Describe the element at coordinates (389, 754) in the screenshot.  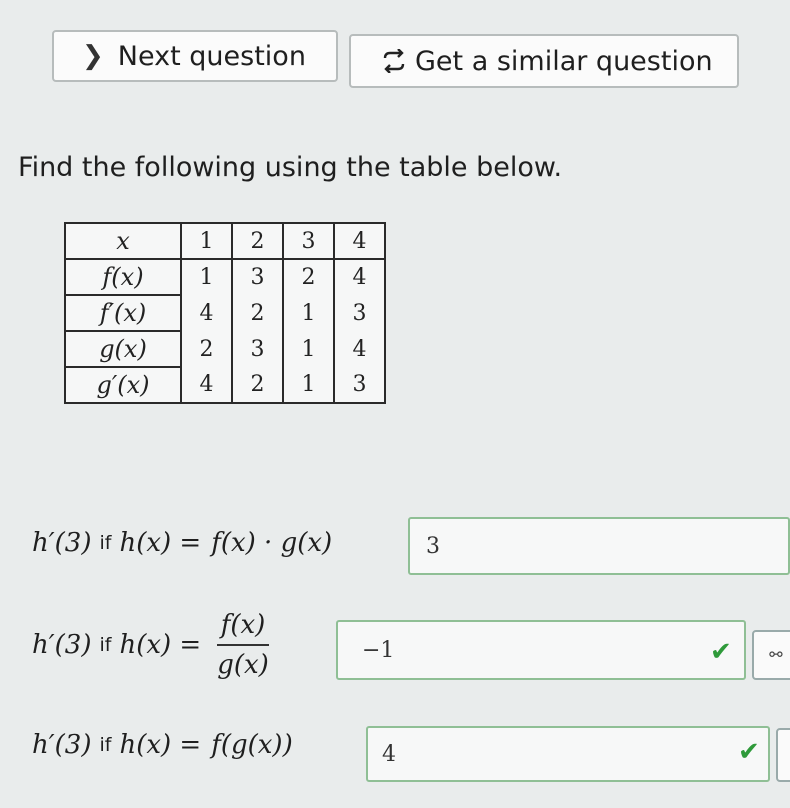
I see `answer-value: 4` at that location.